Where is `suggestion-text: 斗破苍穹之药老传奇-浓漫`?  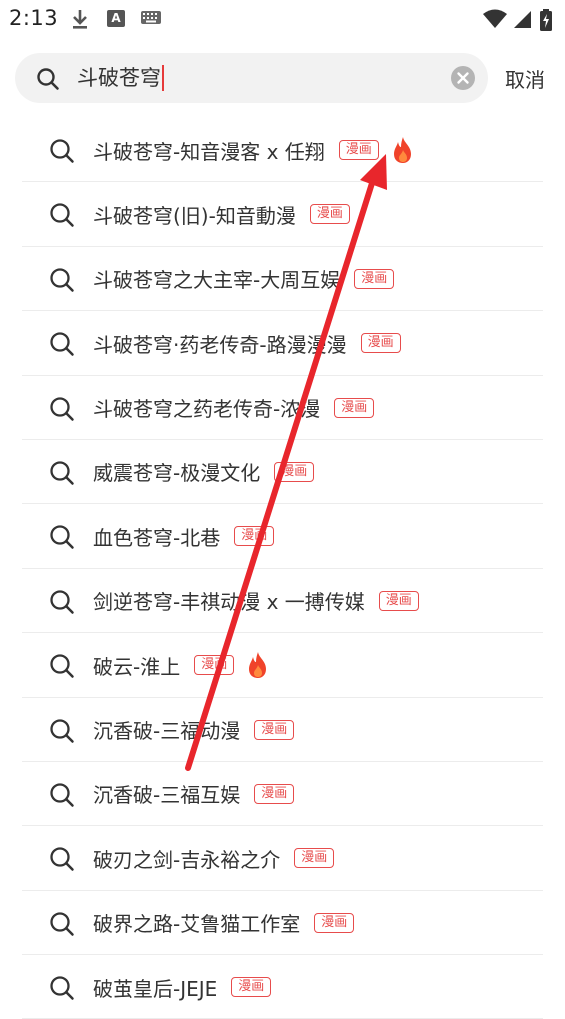 suggestion-text: 斗破苍穹之药老传奇-浓漫 is located at coordinates (207, 409).